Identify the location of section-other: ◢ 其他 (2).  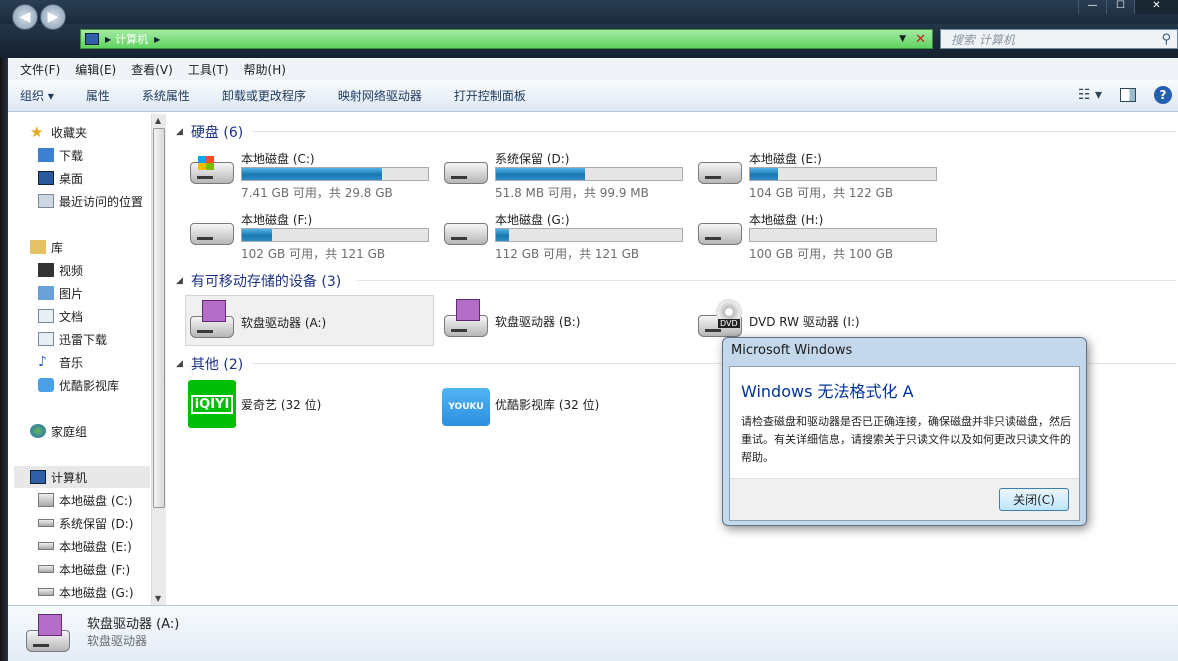
(209, 364).